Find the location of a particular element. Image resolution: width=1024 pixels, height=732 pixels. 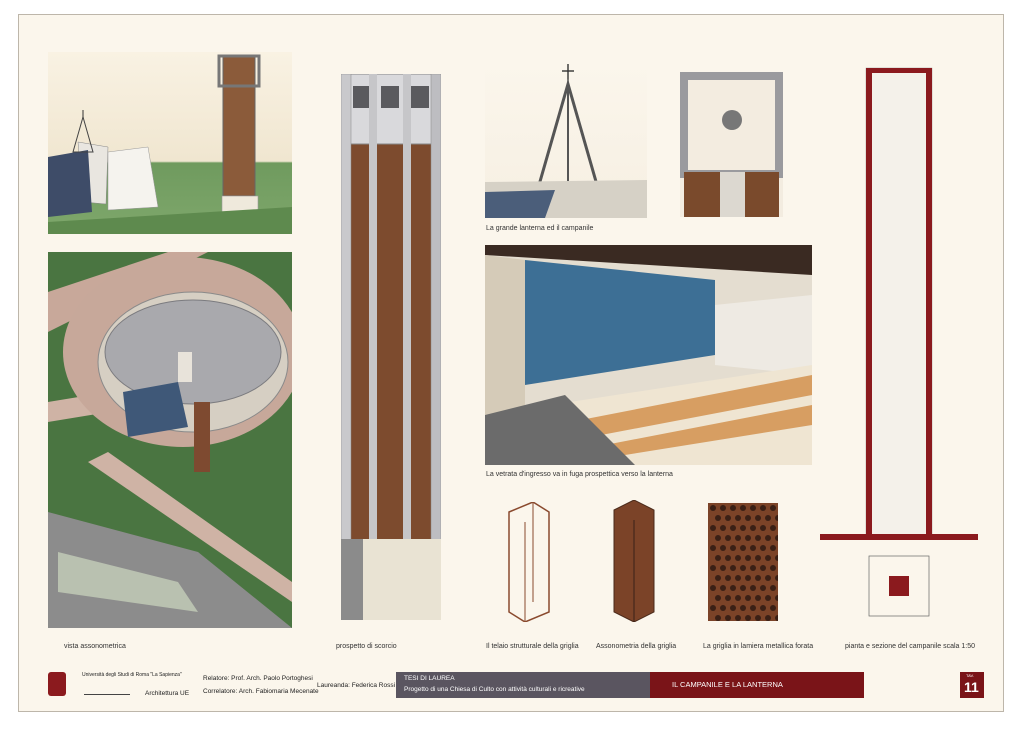

render-aerial-view is located at coordinates (170, 440).